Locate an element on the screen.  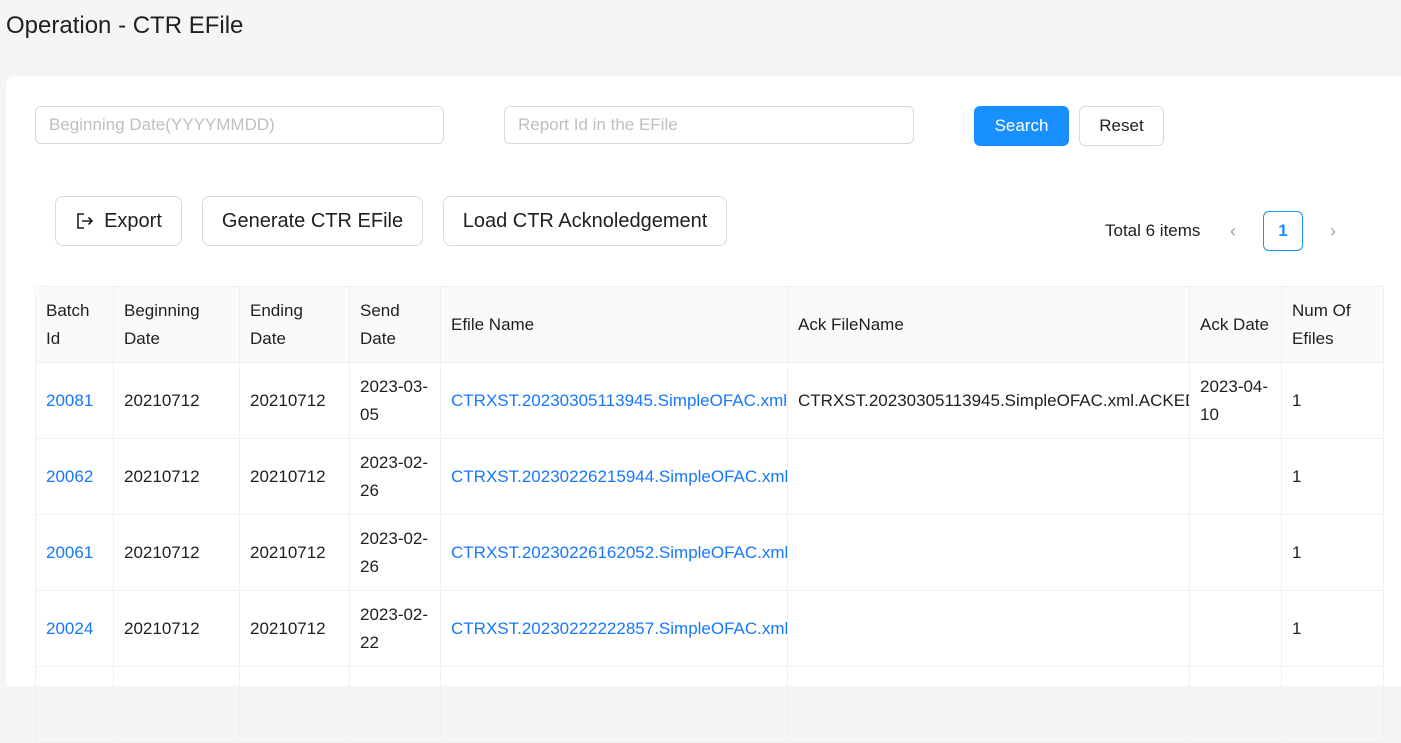
efile-name-link: CTRXST.20230222222857.SimpleOFAC.xml is located at coordinates (614, 628).